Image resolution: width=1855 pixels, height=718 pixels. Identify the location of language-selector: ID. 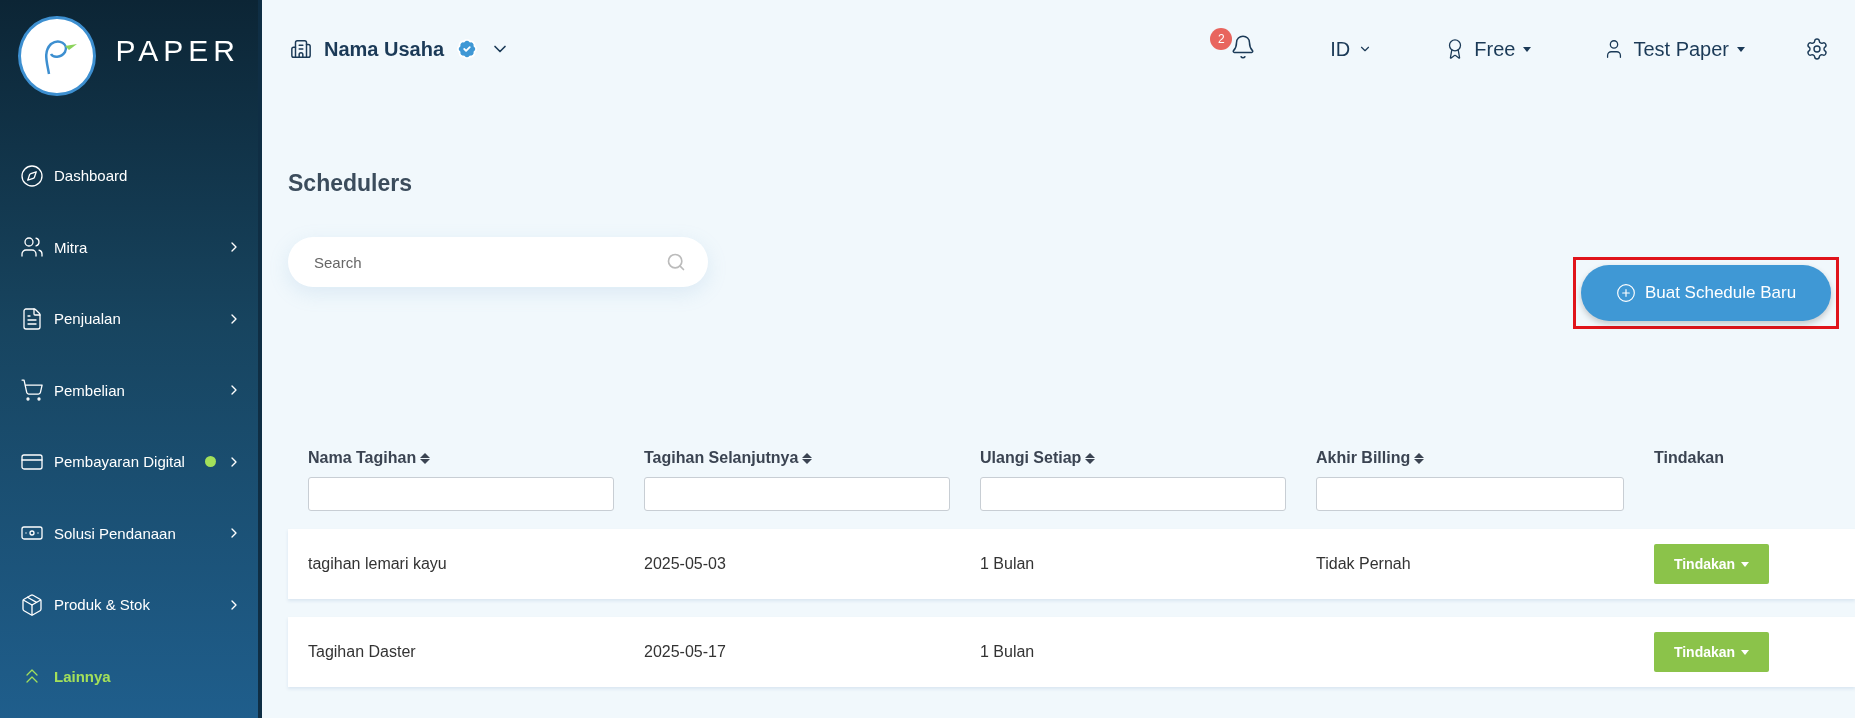
(1351, 49).